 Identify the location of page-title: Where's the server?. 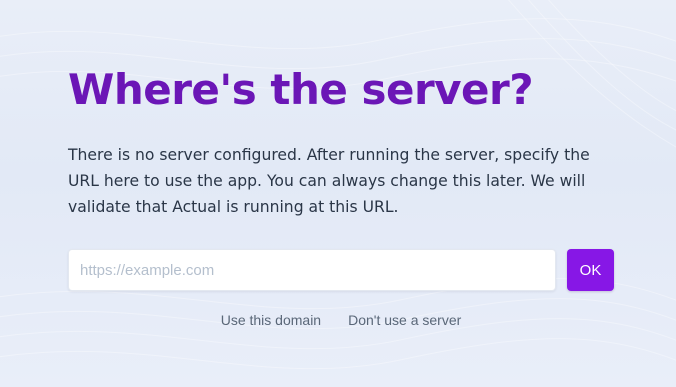
(301, 89).